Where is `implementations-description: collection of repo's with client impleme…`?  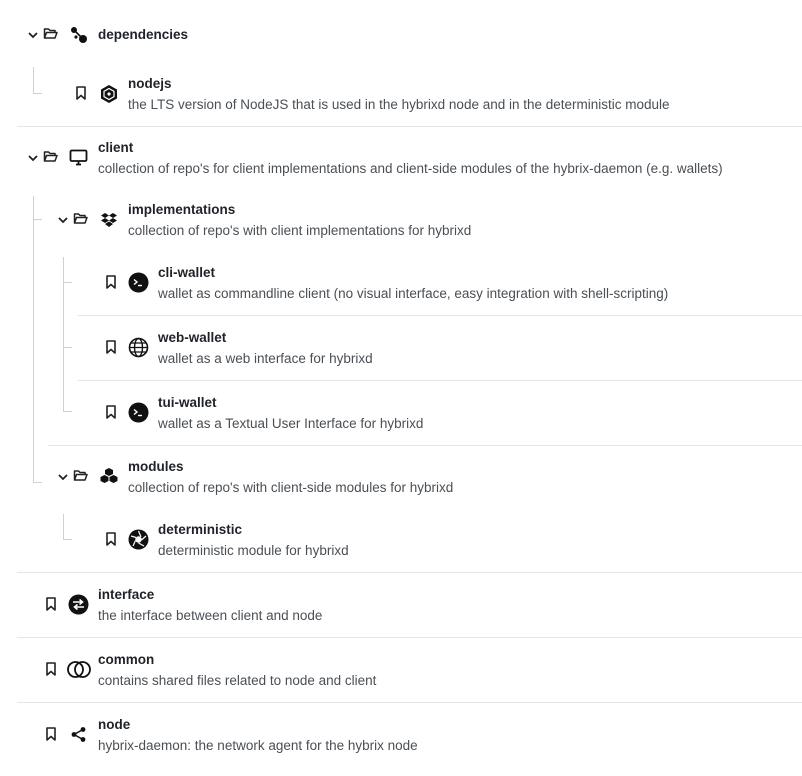
implementations-description: collection of repo's with client impleme… is located at coordinates (300, 230).